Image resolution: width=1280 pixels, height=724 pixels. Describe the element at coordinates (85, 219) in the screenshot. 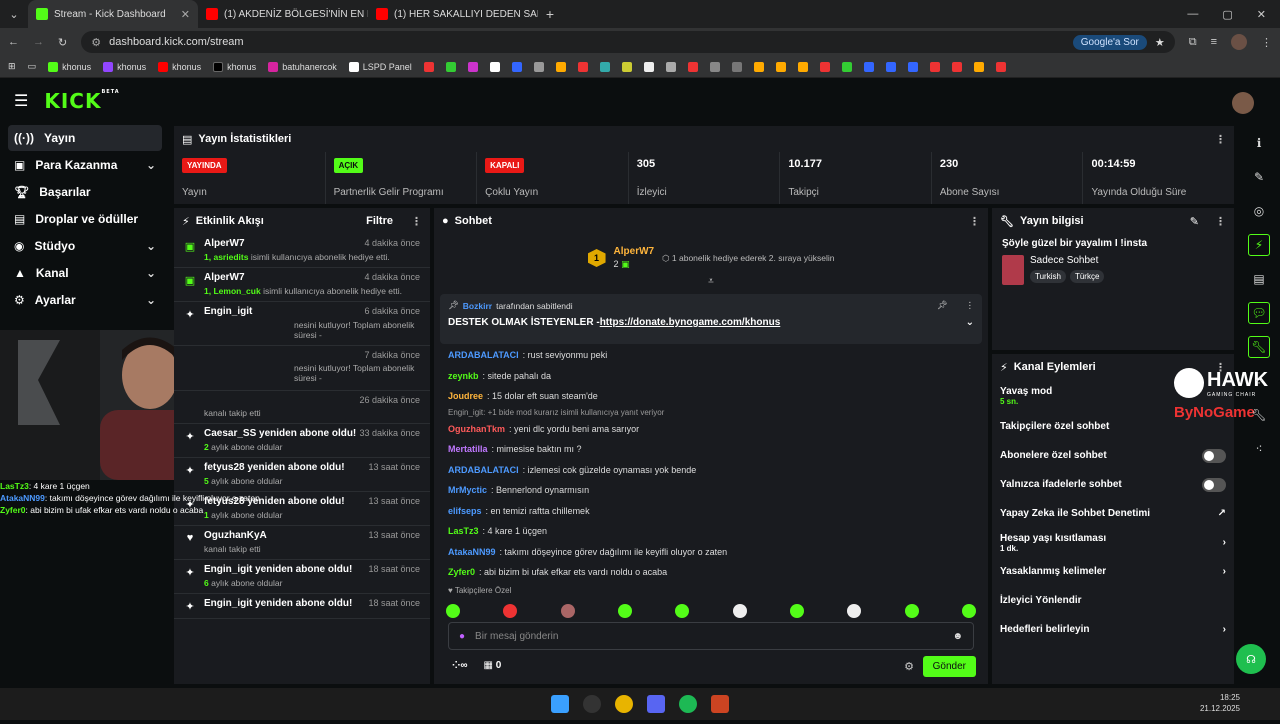

I see `sidebar-item-droplar: ▤ Droplar ve ödüller` at that location.